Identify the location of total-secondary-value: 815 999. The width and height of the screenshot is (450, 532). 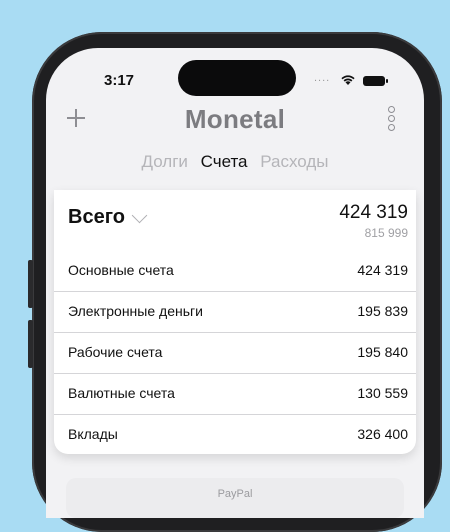
(386, 233).